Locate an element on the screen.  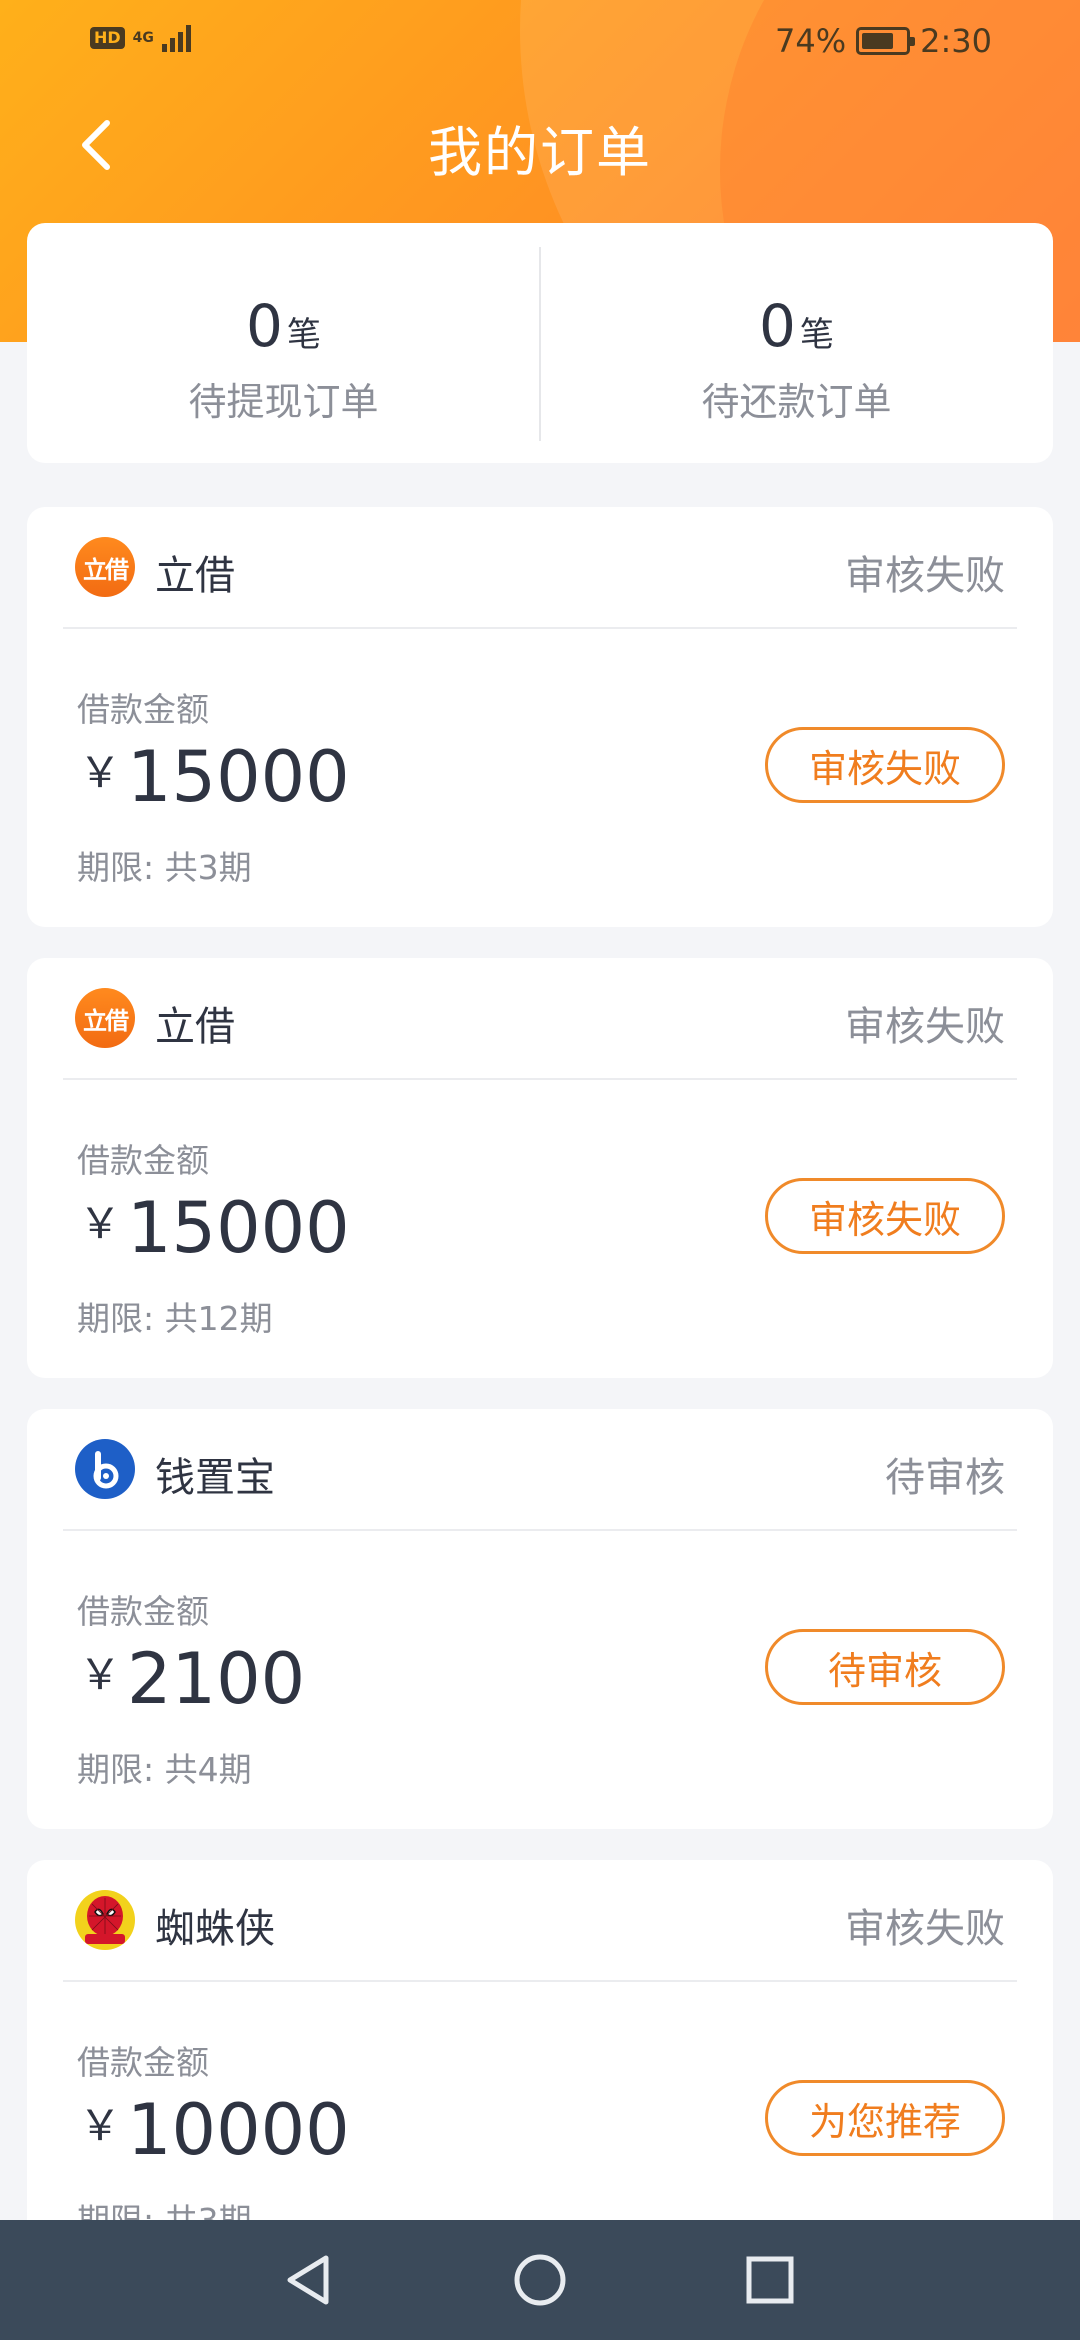
qianzhibao-logo-icon is located at coordinates (105, 1469).